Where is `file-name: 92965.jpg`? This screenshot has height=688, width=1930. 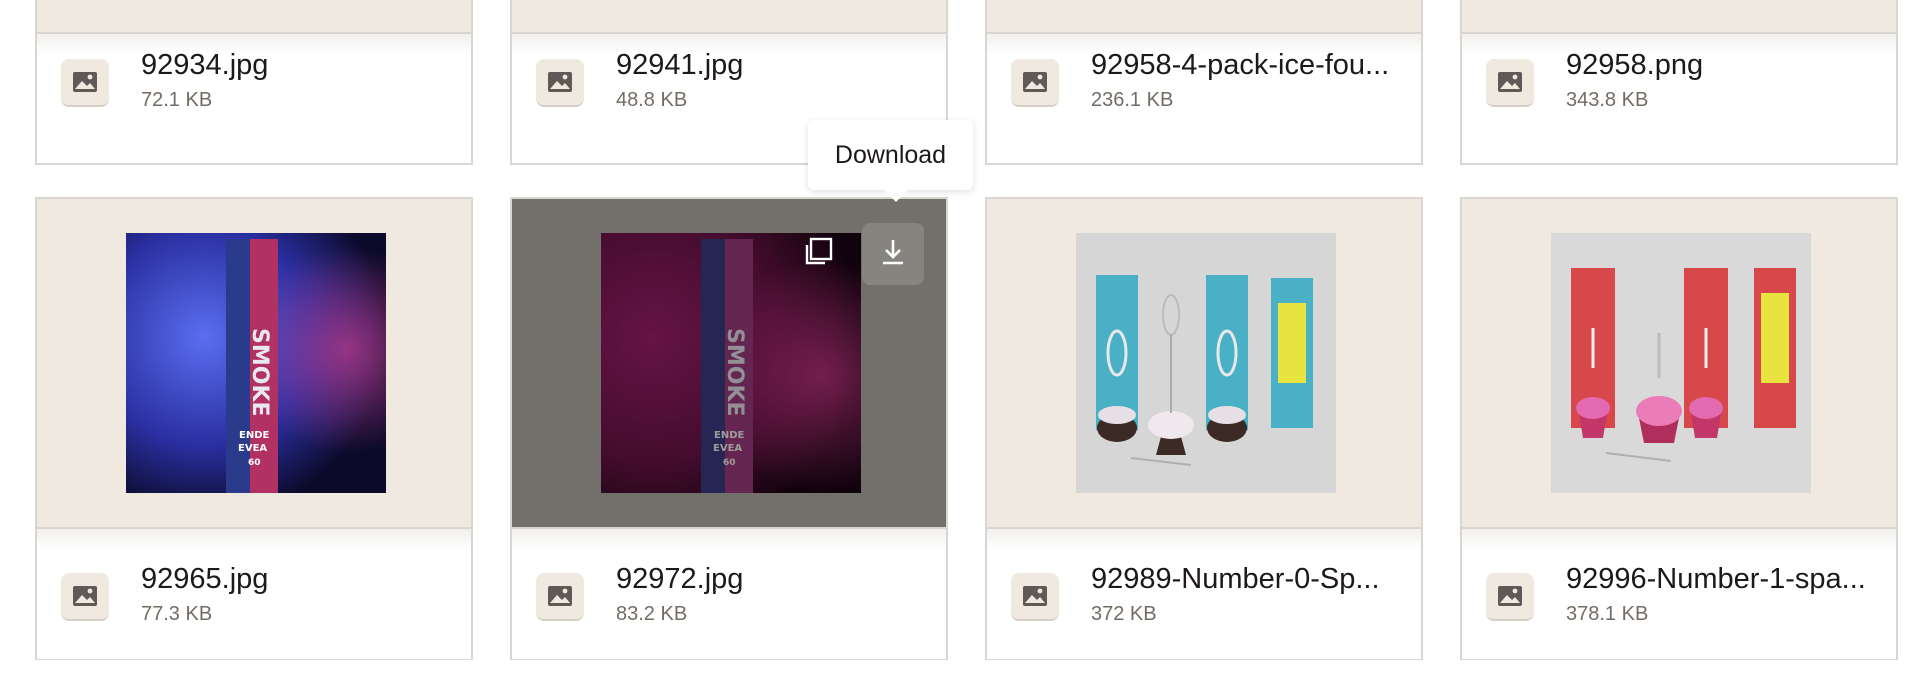 file-name: 92965.jpg is located at coordinates (300, 579).